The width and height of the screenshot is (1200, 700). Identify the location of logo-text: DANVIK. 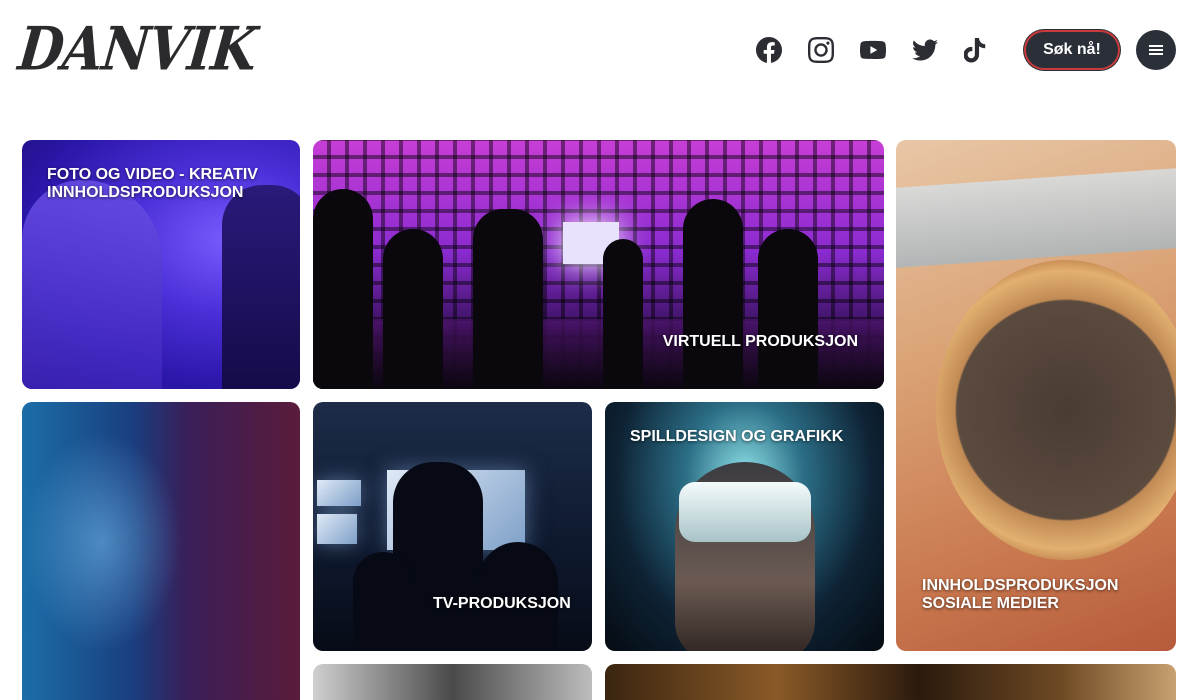
(137, 49).